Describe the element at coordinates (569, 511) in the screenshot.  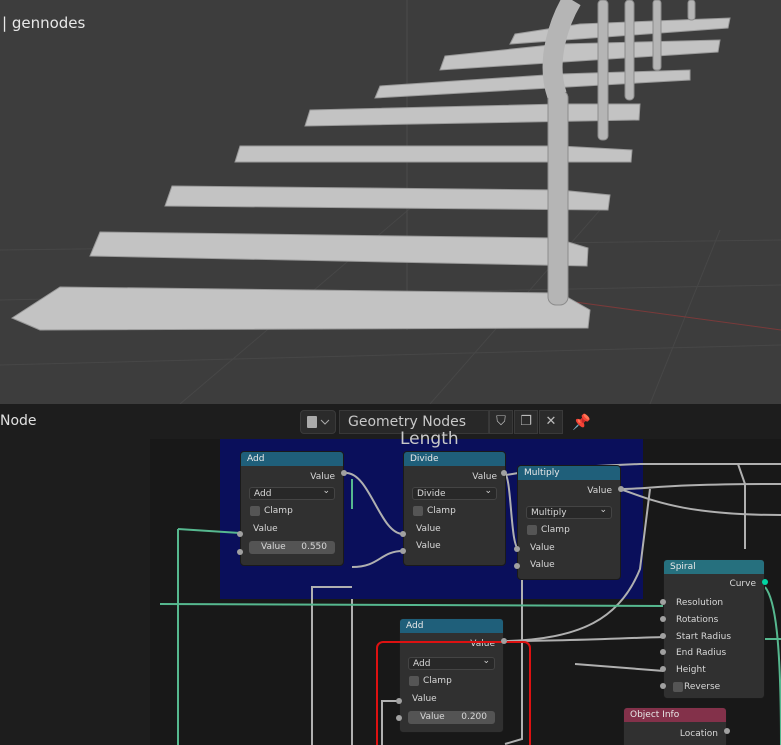
I see `node-multiply-operation-dropdown: Multiply` at that location.